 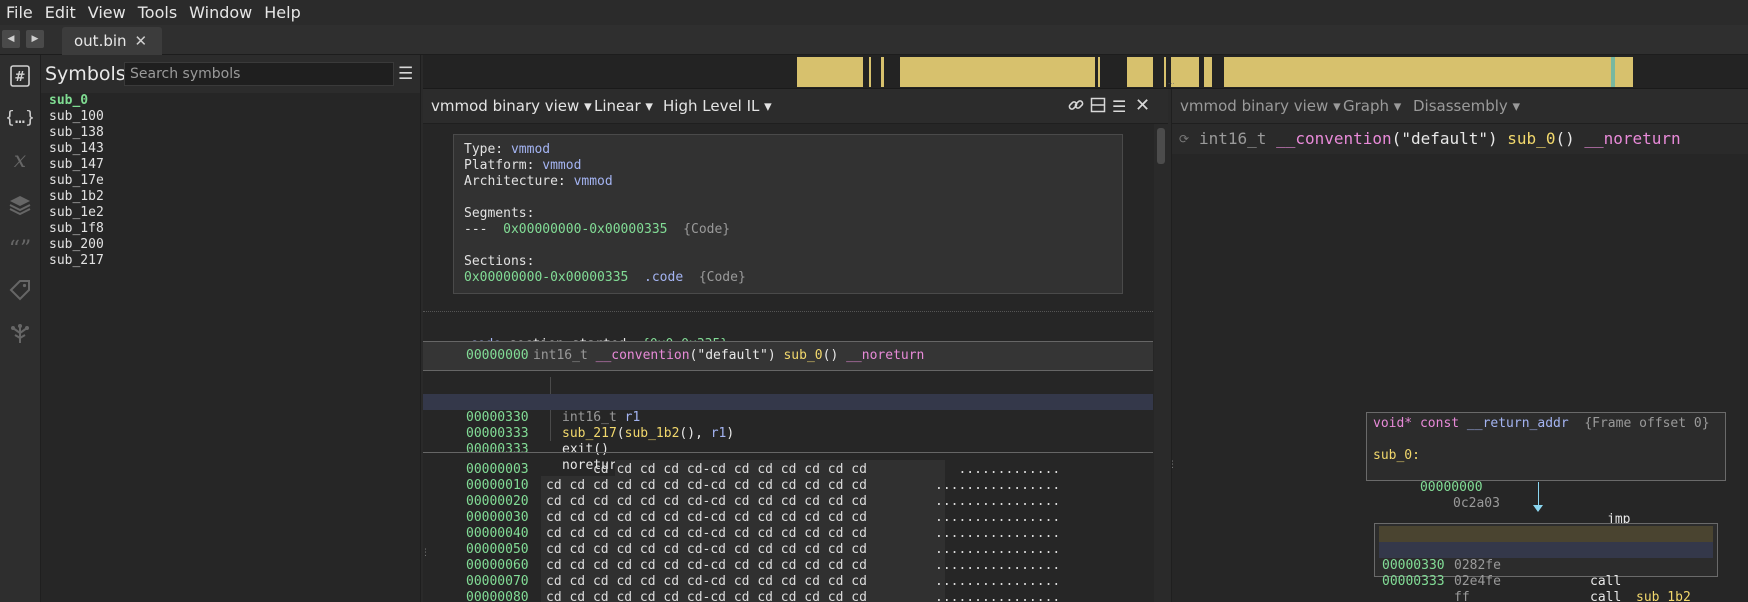 What do you see at coordinates (1518, 423) in the screenshot?
I see `frame-var-name: __return_addr` at bounding box center [1518, 423].